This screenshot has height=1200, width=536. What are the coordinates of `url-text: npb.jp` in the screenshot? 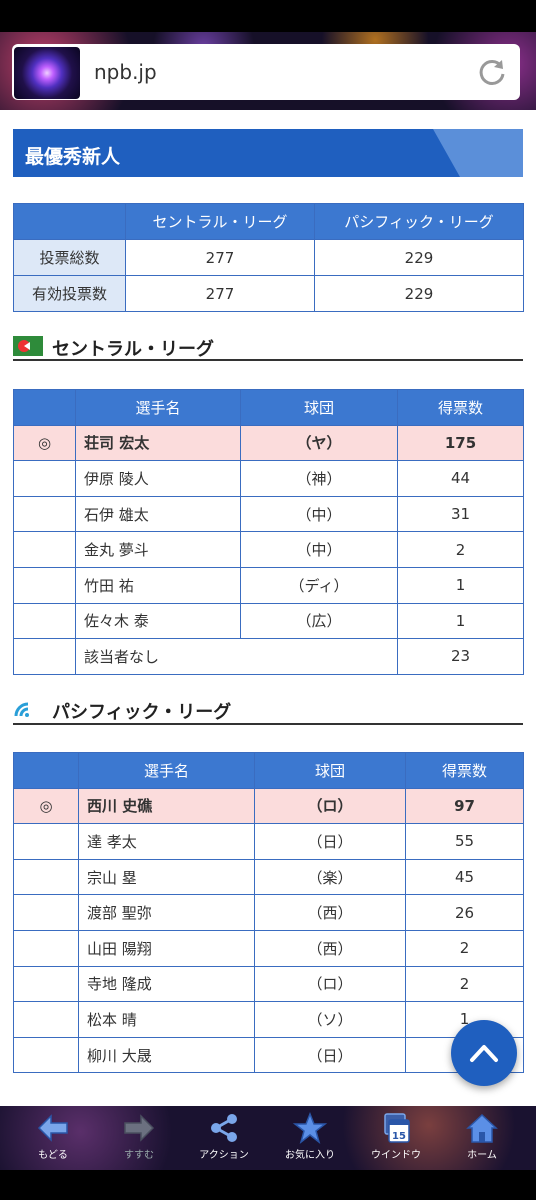 It's located at (125, 72).